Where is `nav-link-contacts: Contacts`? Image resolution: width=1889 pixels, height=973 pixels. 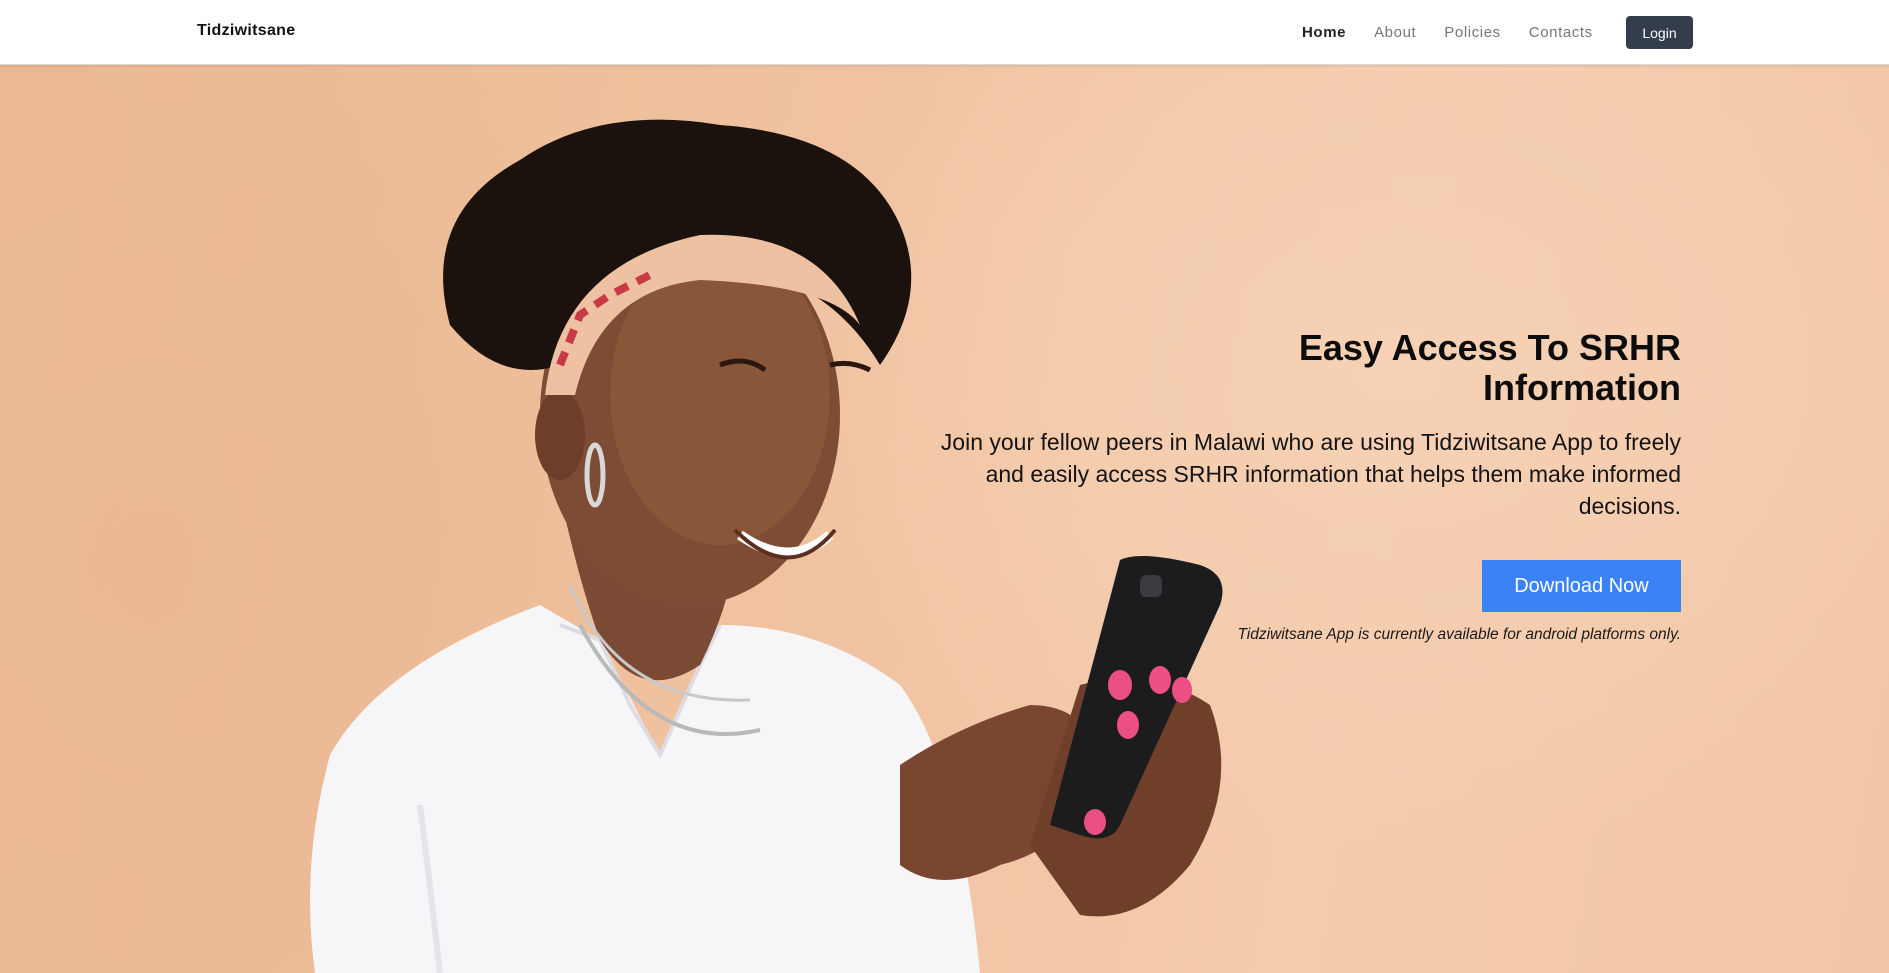 nav-link-contacts: Contacts is located at coordinates (1561, 32).